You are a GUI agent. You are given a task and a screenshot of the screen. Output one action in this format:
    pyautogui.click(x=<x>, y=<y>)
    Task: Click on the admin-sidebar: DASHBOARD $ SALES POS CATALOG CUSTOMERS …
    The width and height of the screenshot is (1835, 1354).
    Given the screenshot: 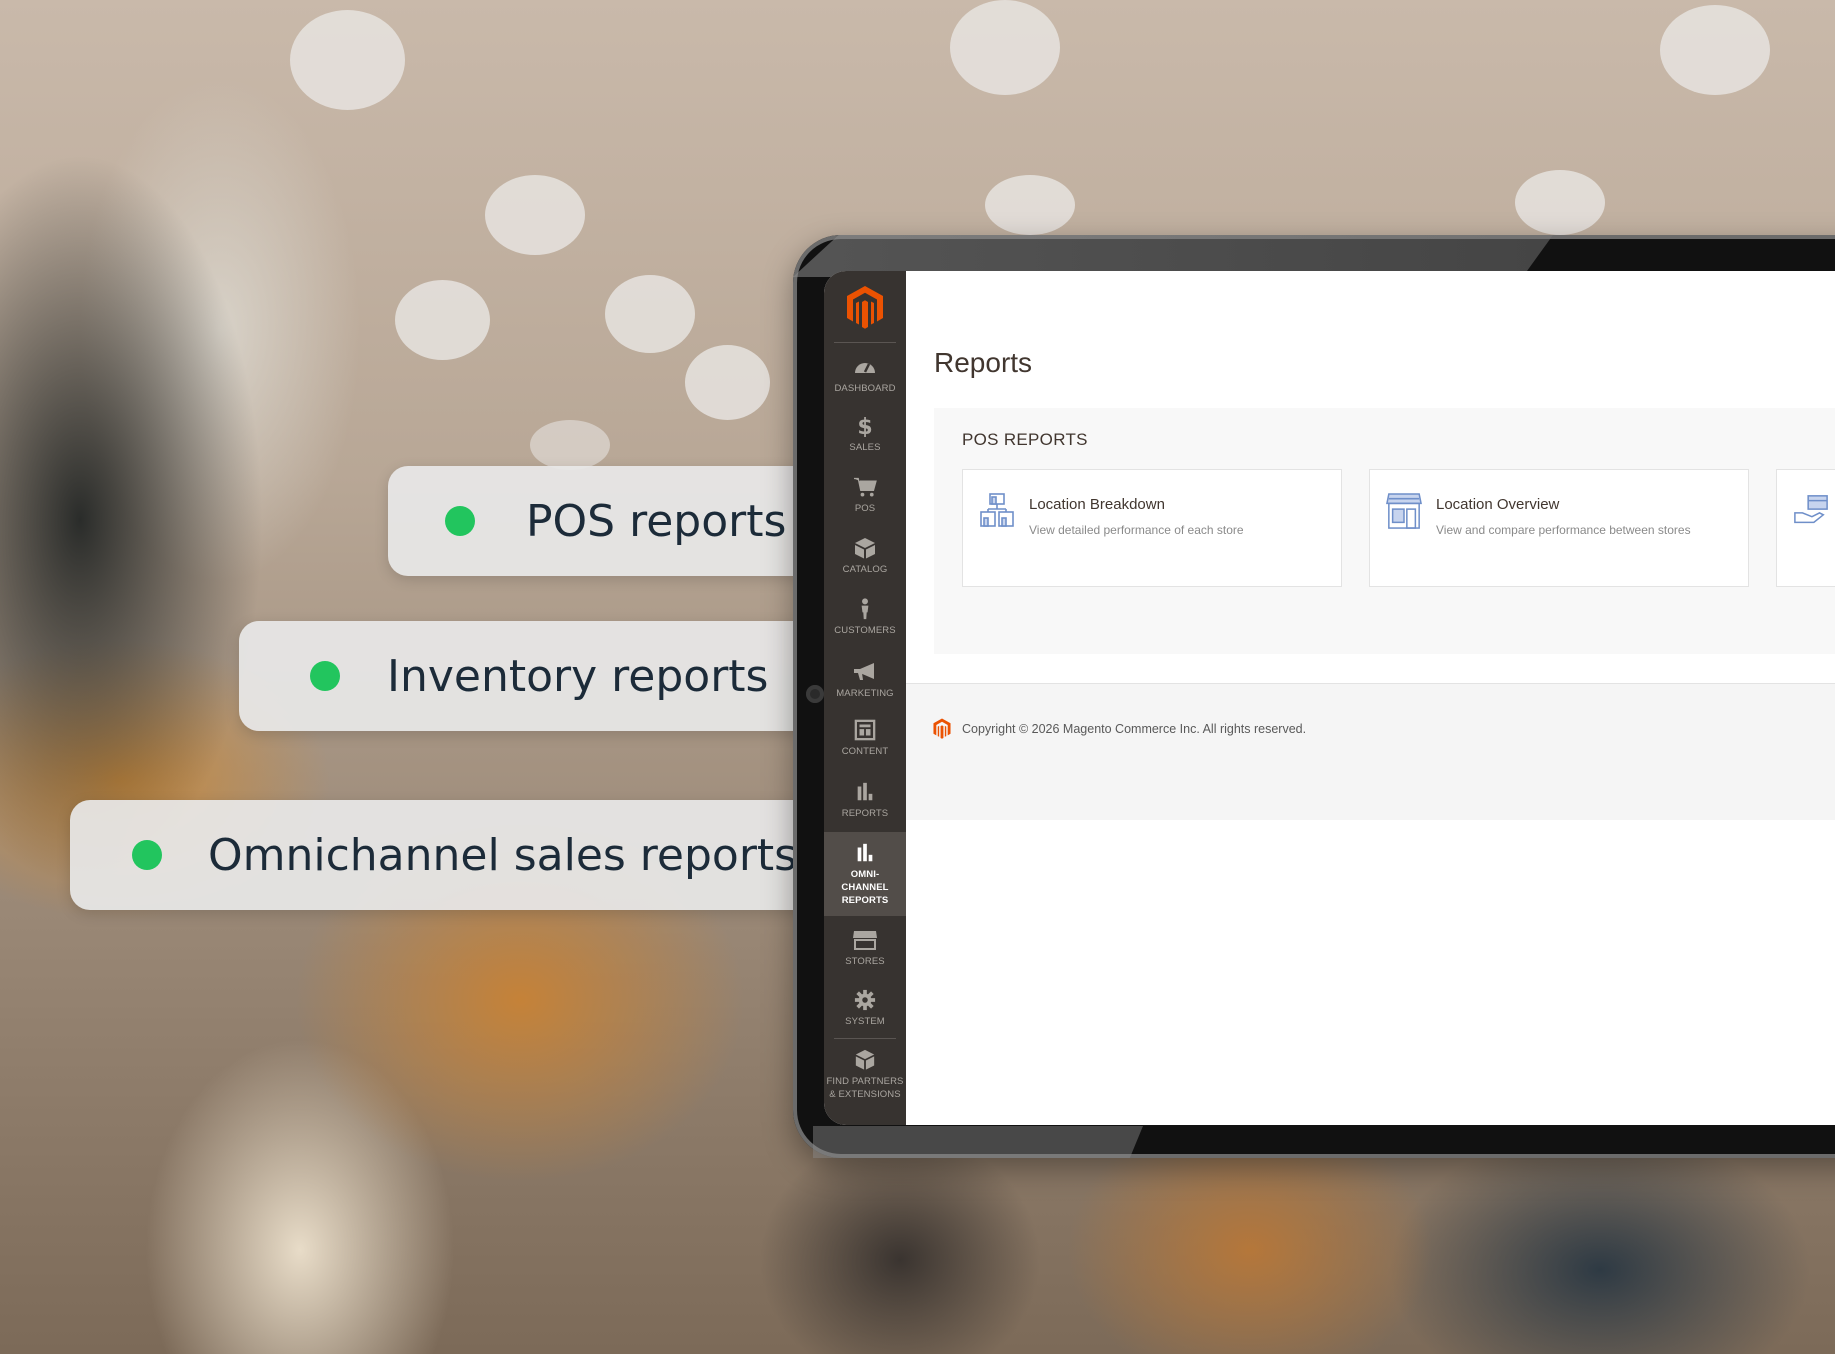 What is the action you would take?
    pyautogui.click(x=865, y=698)
    